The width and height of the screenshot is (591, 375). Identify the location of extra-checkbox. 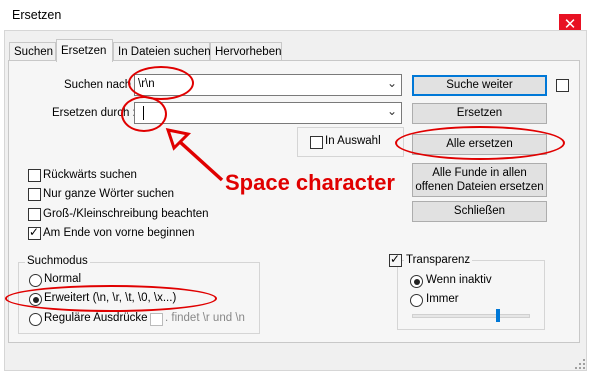
(562, 85).